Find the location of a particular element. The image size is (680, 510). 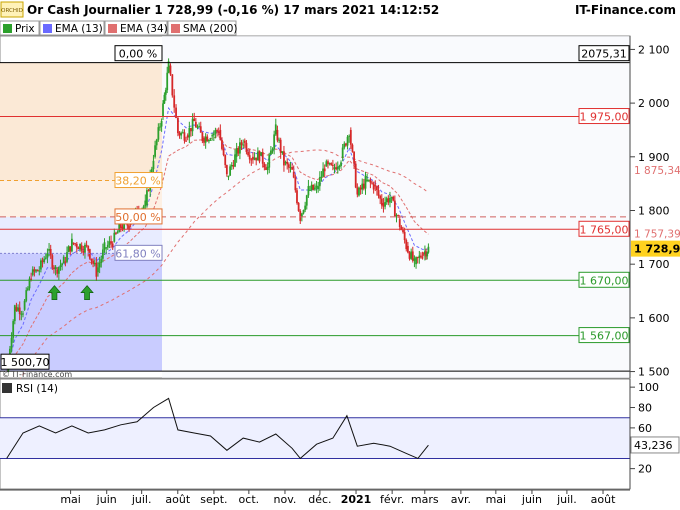

price-tick-label: 1 800 is located at coordinates (654, 210).